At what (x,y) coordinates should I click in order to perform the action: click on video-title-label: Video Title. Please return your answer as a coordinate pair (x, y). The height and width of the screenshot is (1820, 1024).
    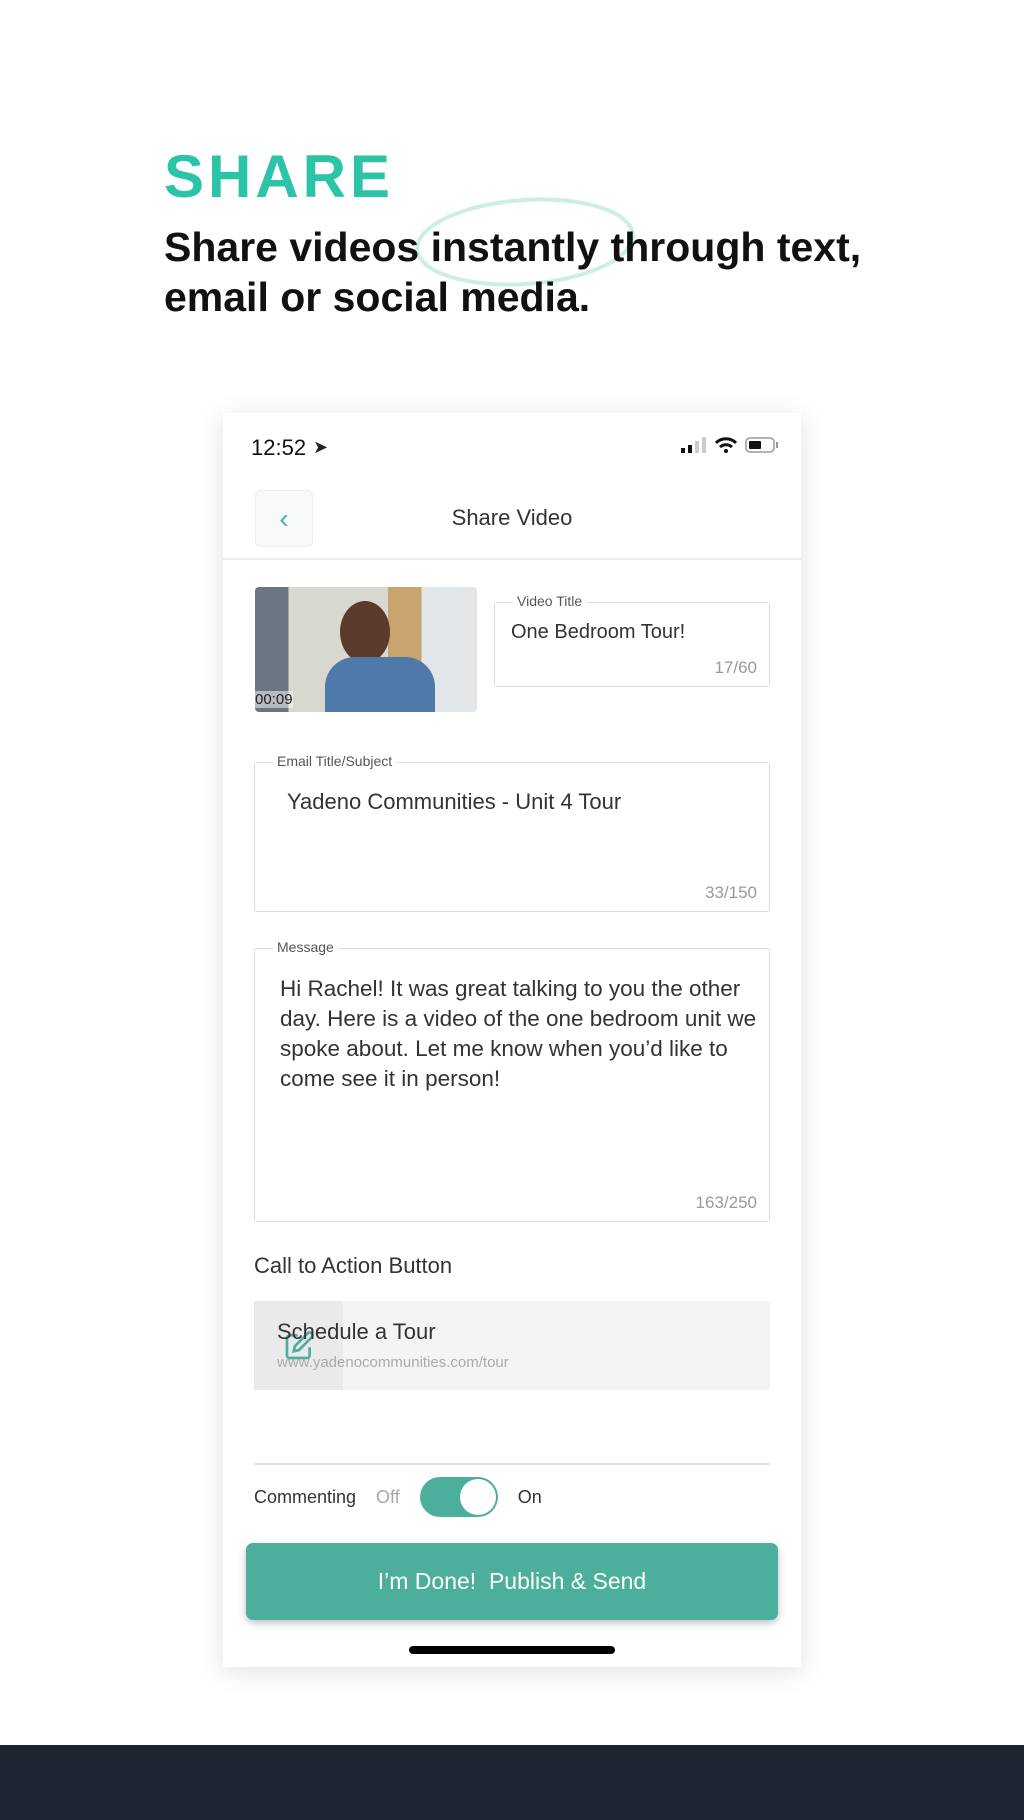
    Looking at the image, I should click on (550, 601).